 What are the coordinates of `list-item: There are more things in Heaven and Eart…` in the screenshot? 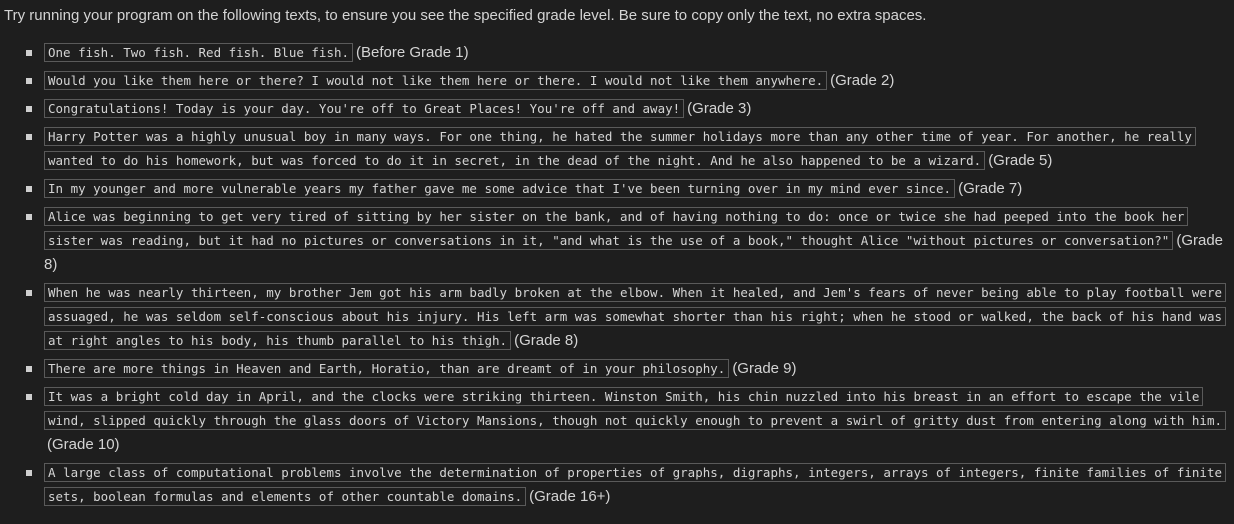 It's located at (617, 369).